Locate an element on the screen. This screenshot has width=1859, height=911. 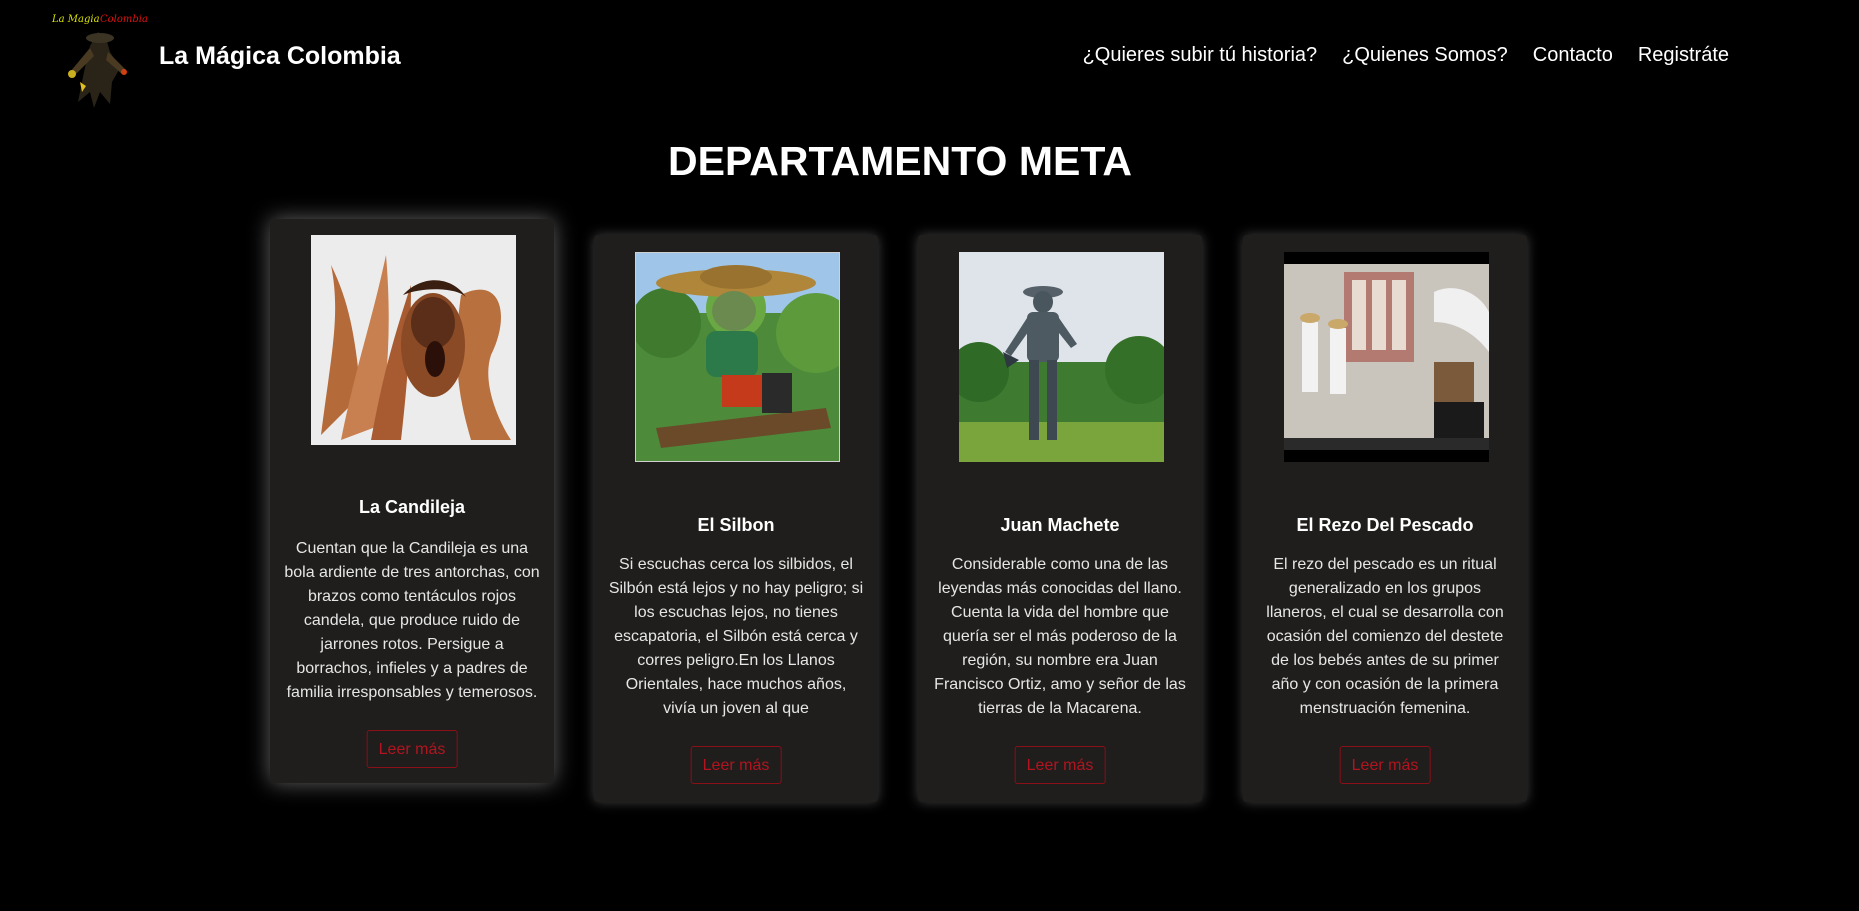
nav-link-register: Registráte is located at coordinates (1683, 55).